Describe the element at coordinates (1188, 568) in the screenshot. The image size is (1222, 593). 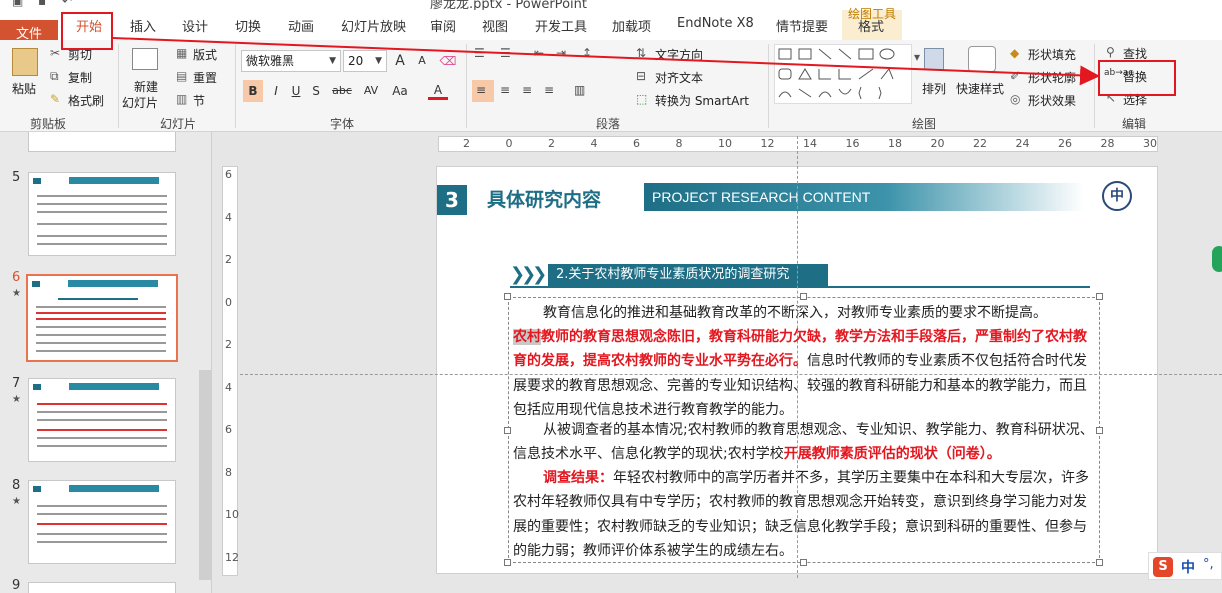
I see `ime-mode-label: 中` at that location.